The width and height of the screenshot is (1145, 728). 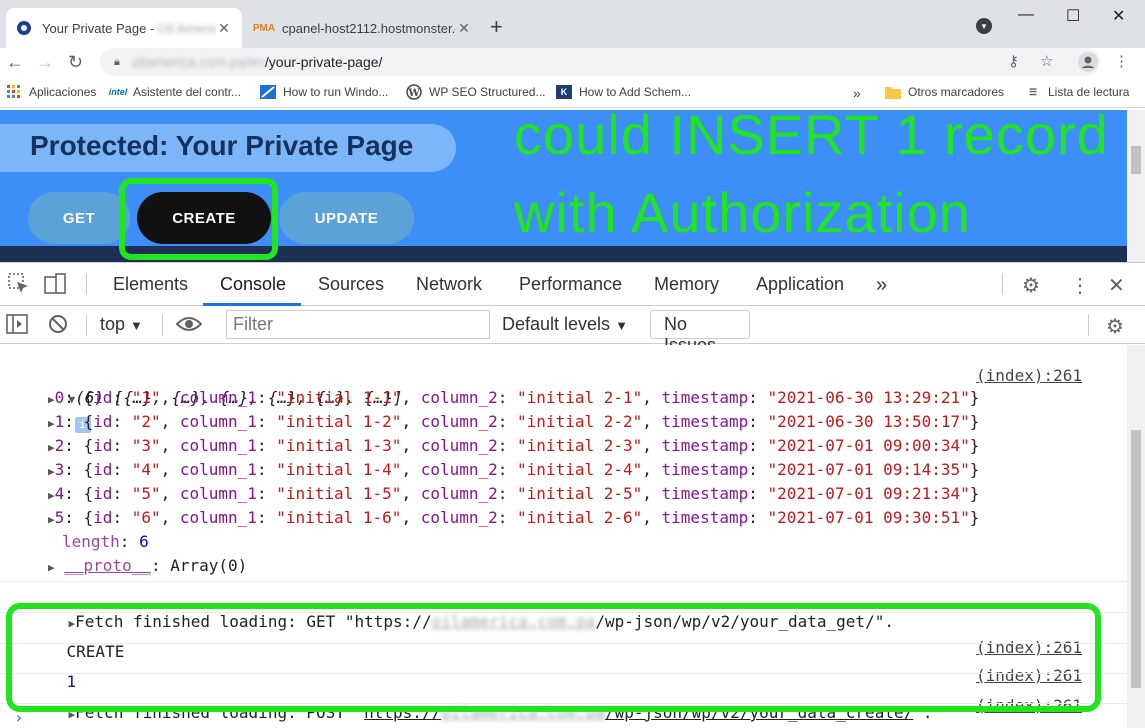 I want to click on get-button: GET, so click(x=79, y=218).